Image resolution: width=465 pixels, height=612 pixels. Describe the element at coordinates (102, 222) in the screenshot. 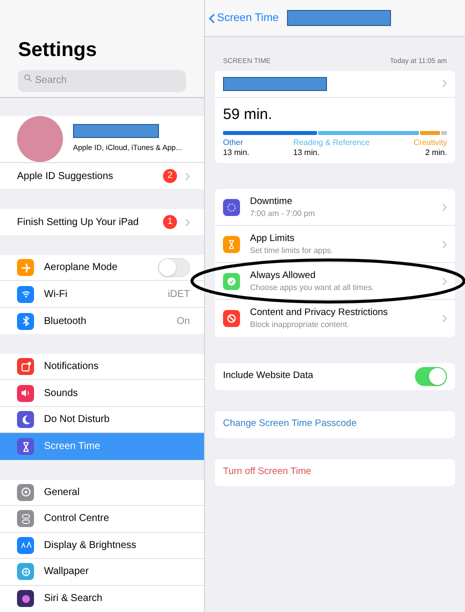

I see `sidebar-item: Finish Setting Up Your iPad 1` at that location.